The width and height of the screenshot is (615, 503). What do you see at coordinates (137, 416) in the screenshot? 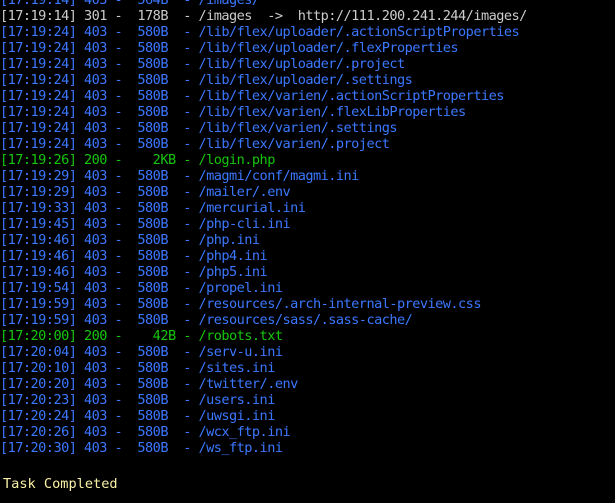
I see `log-line: [17:20:24] 403 - 580B - /uwsgi.ini` at bounding box center [137, 416].